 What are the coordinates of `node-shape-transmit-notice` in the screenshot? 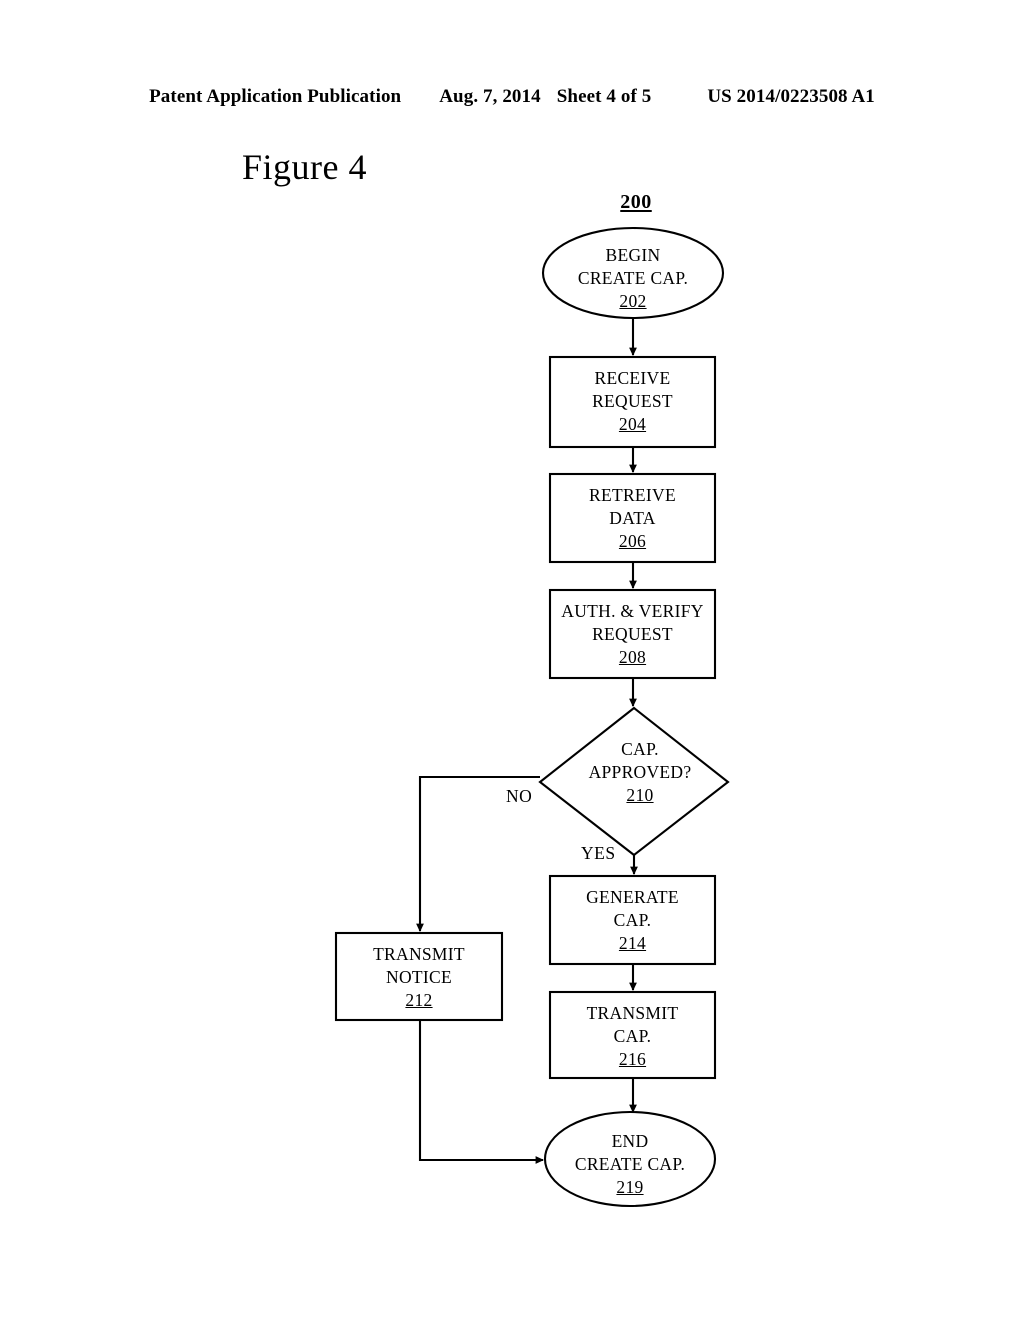 It's located at (419, 976).